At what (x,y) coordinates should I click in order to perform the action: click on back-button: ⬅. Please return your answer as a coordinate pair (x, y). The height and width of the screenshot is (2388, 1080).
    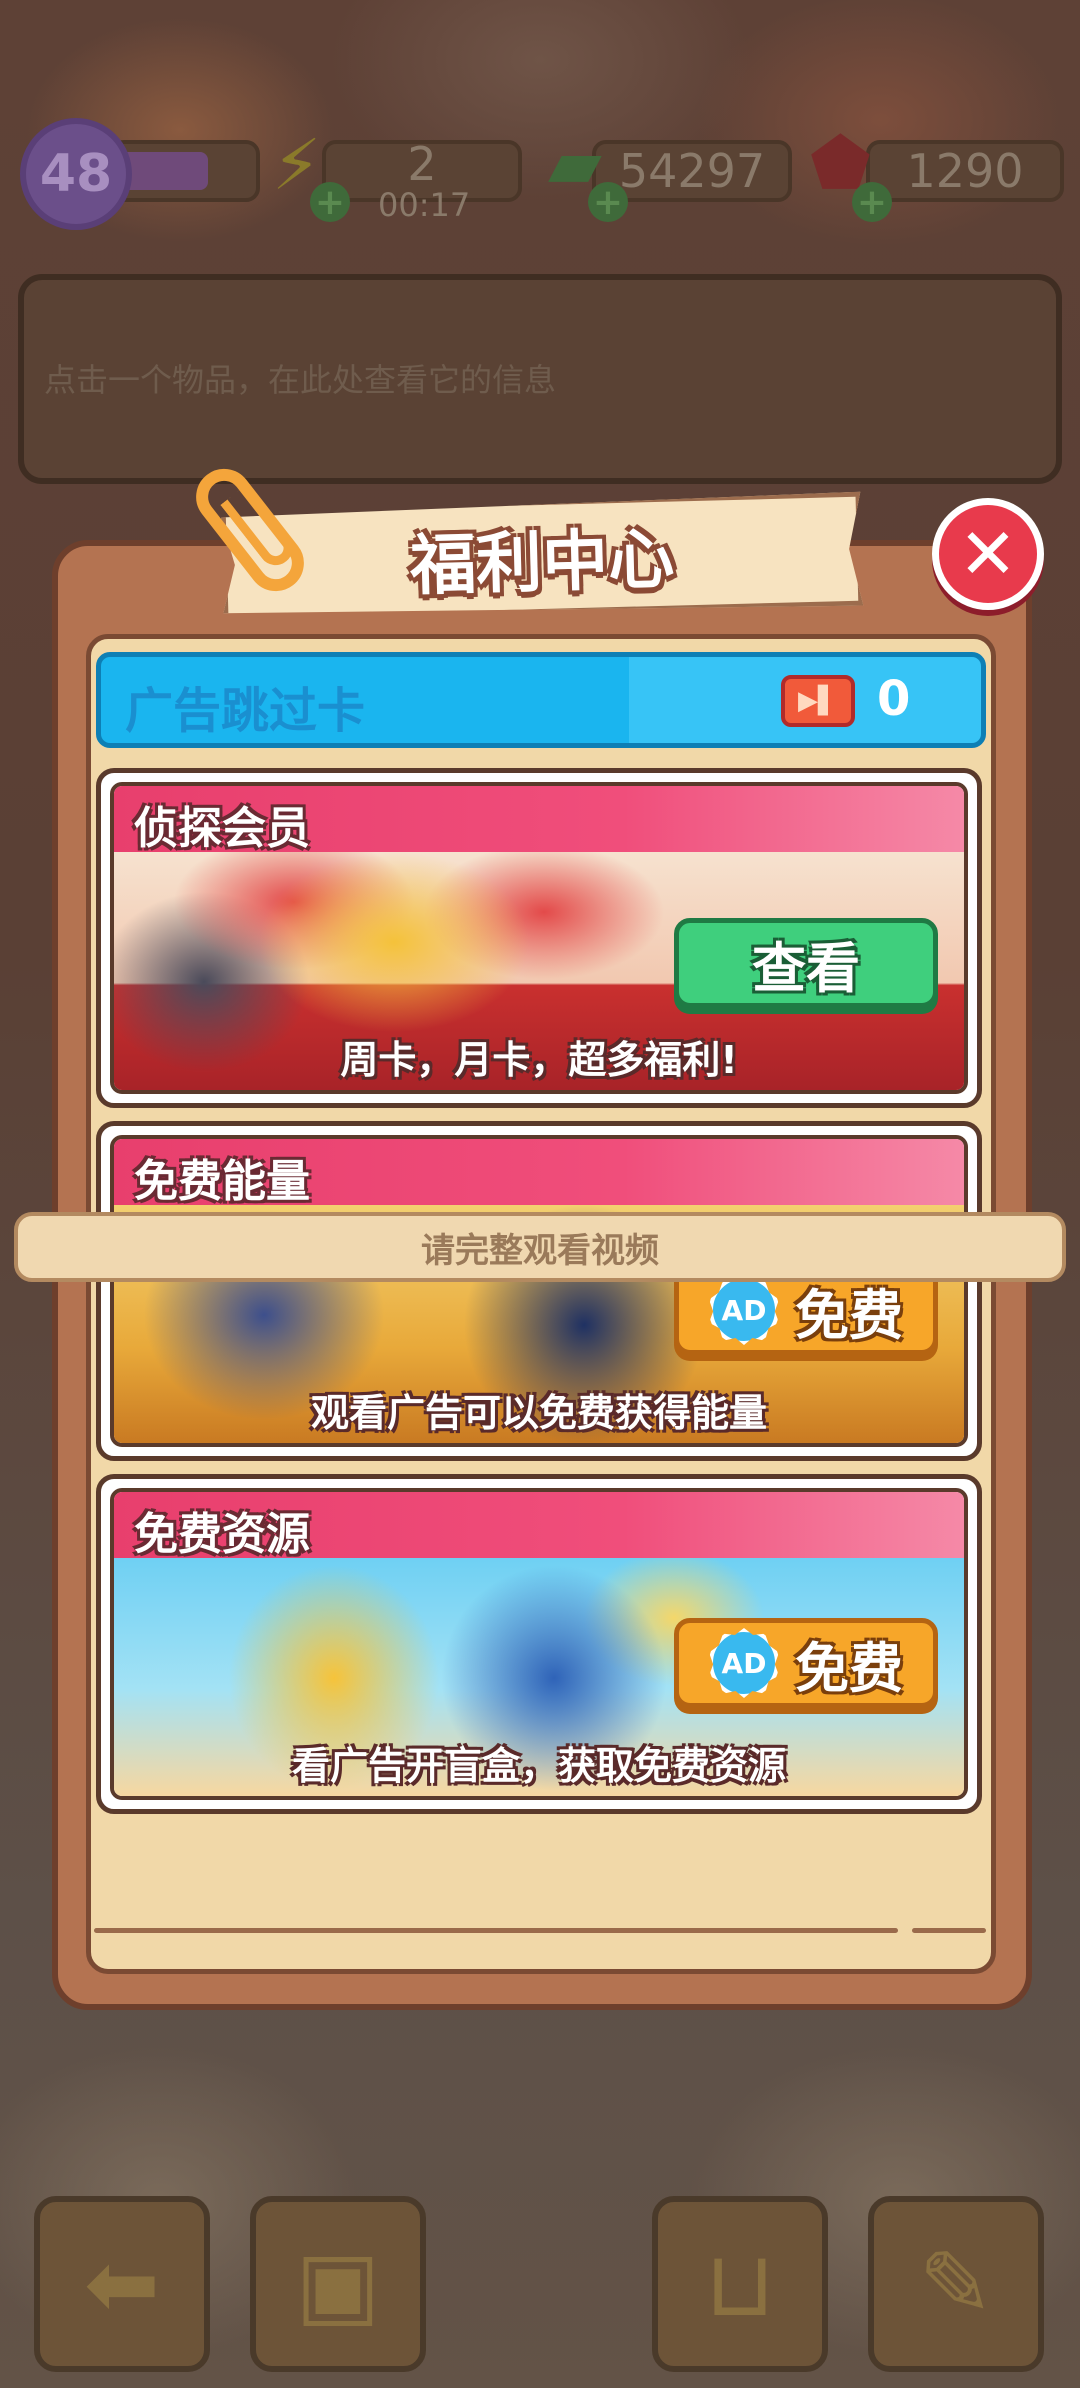
    Looking at the image, I should click on (122, 2284).